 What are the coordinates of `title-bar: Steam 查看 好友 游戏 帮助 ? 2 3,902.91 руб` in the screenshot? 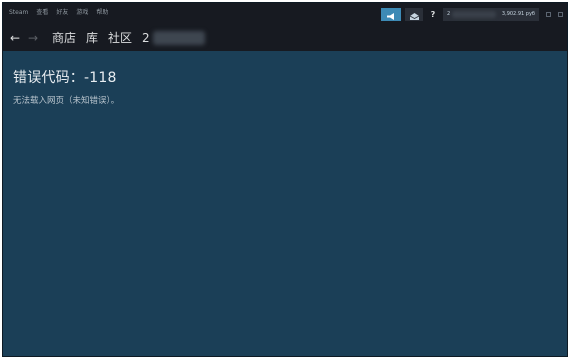 It's located at (285, 14).